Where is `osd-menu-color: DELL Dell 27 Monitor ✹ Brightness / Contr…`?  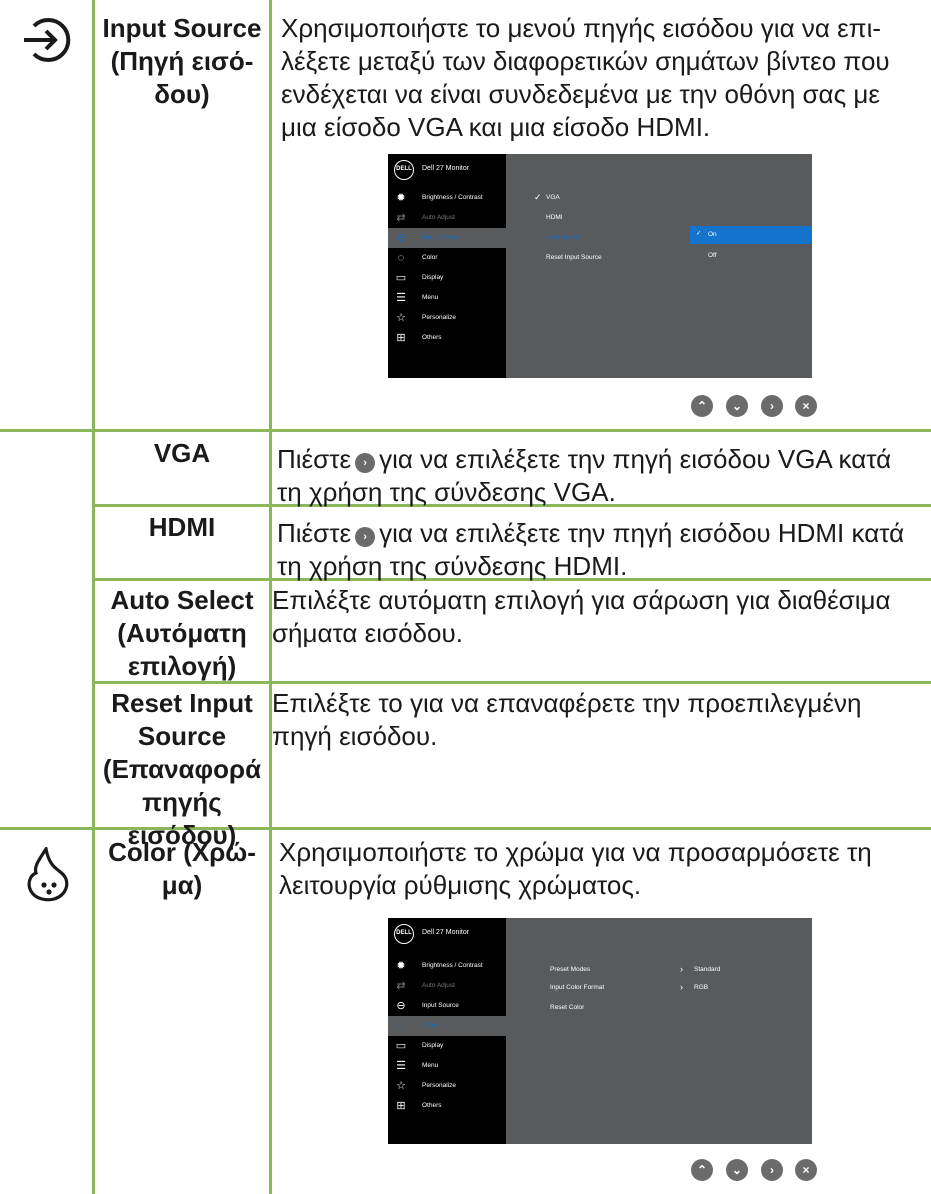 osd-menu-color: DELL Dell 27 Monitor ✹ Brightness / Contr… is located at coordinates (600, 1031).